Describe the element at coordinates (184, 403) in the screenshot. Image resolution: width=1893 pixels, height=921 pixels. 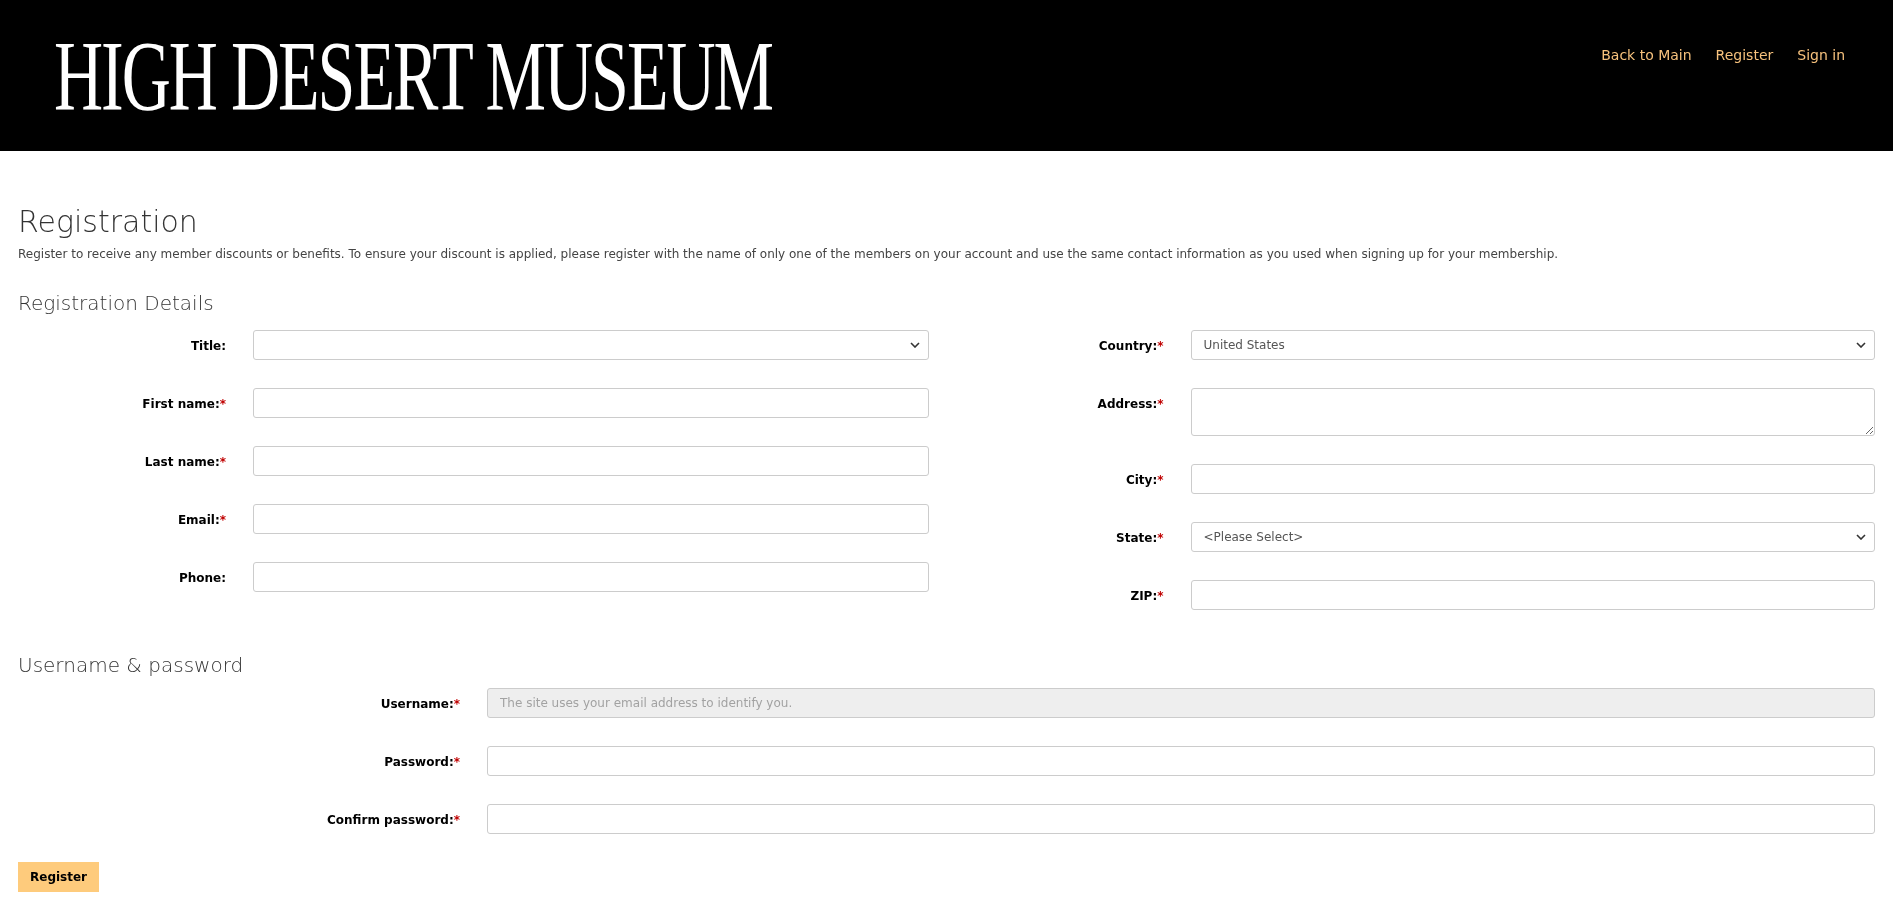
I see `field-label: First name:*` at that location.